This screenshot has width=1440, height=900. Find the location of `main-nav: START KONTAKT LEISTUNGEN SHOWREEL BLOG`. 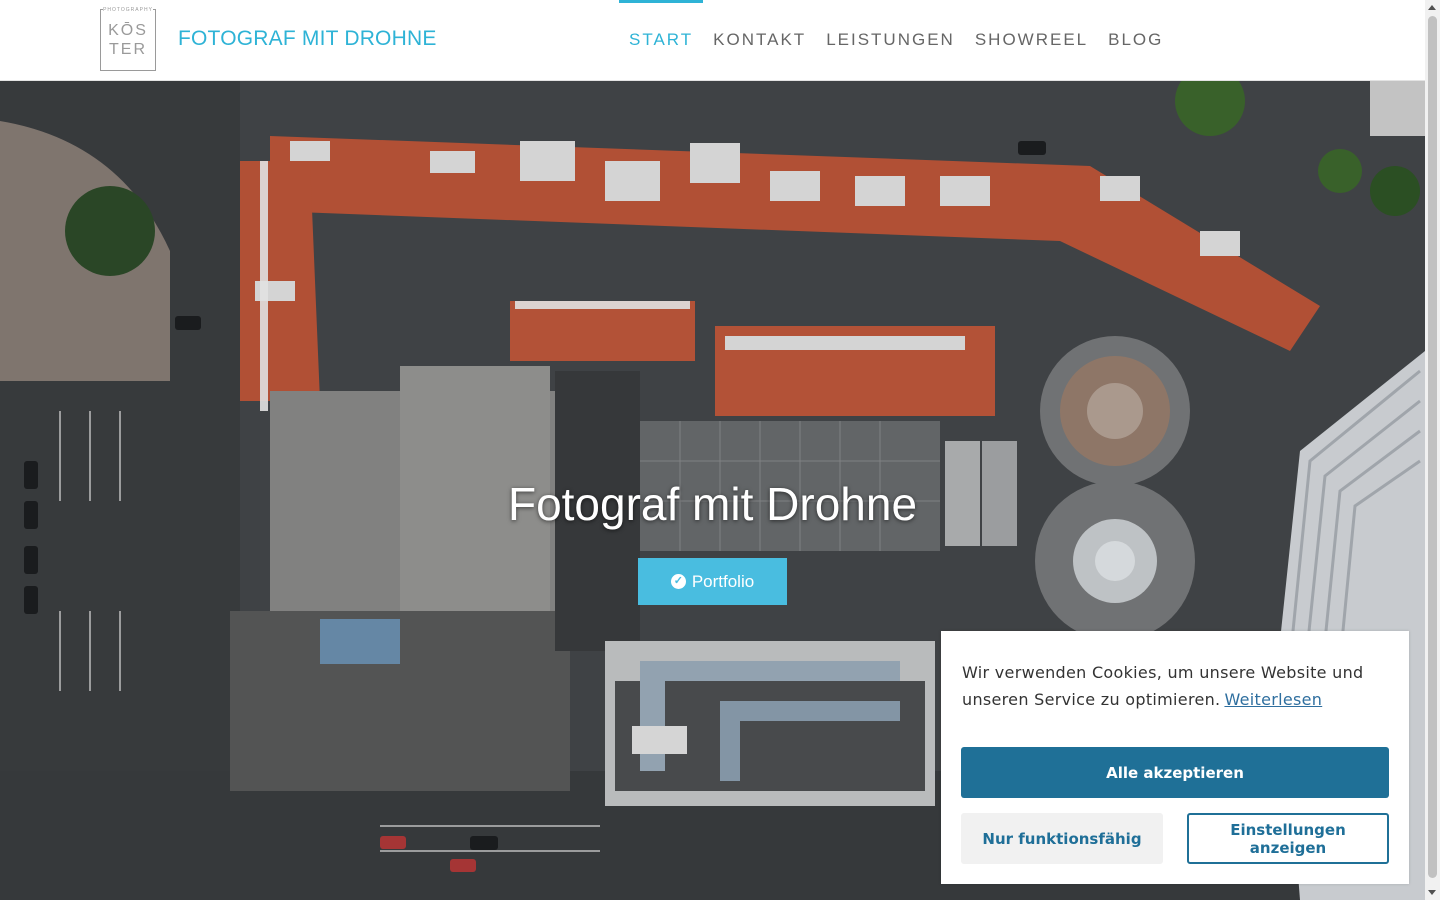

main-nav: START KONTAKT LEISTUNGEN SHOWREEL BLOG is located at coordinates (896, 40).